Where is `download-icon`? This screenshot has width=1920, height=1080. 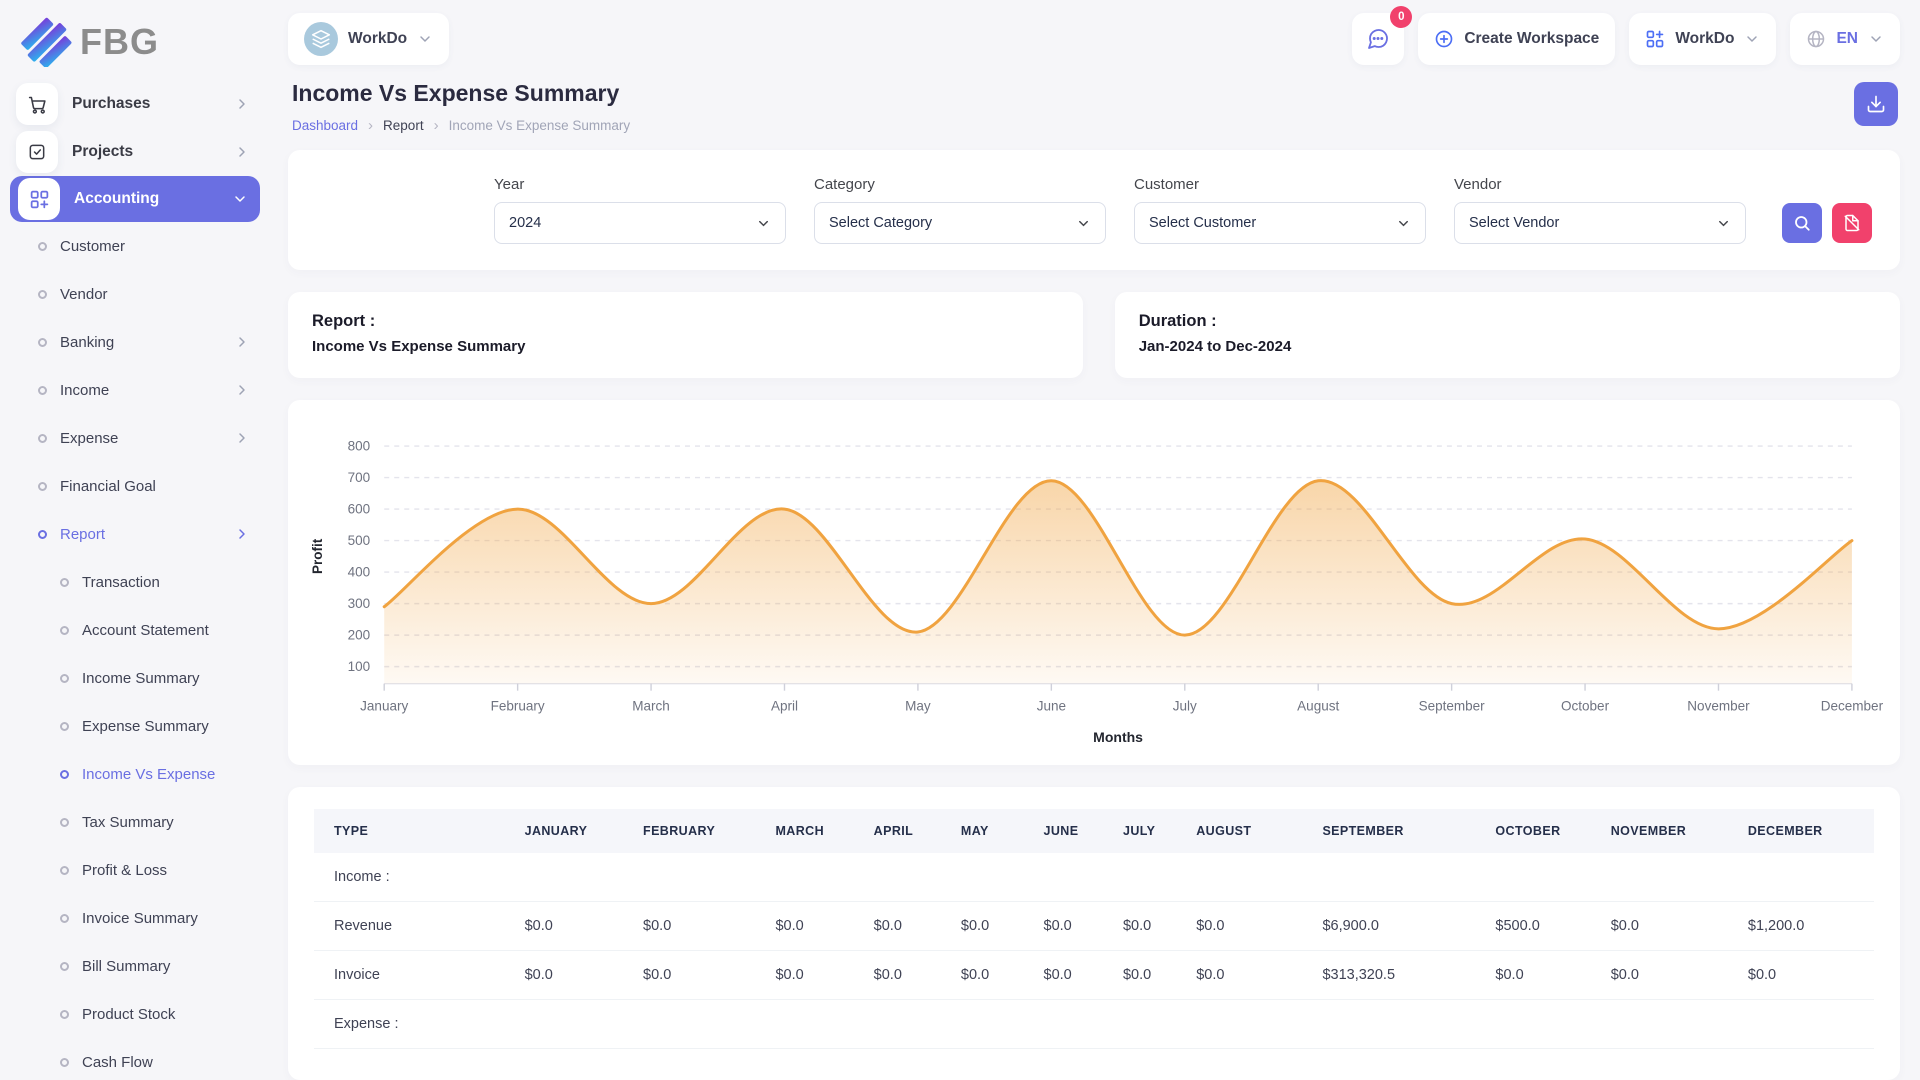
download-icon is located at coordinates (1876, 104).